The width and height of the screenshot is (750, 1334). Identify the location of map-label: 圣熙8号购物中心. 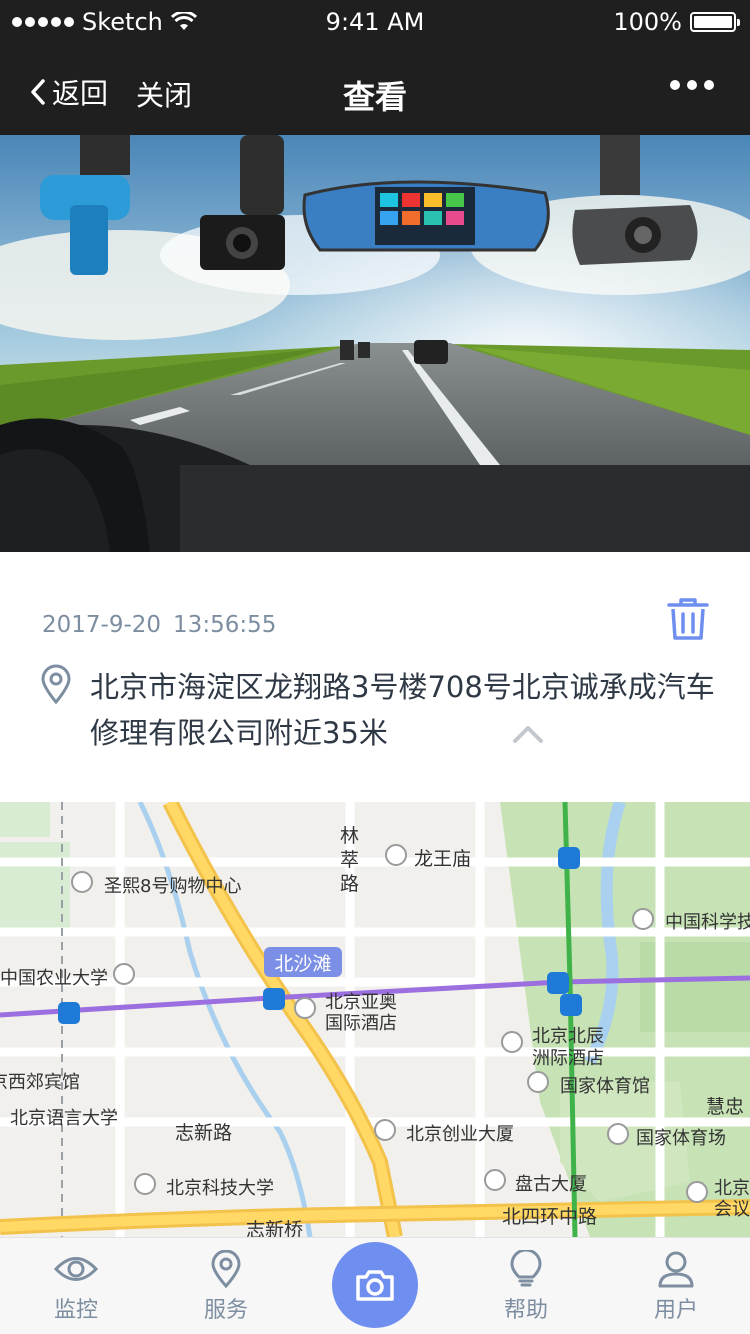
(173, 886).